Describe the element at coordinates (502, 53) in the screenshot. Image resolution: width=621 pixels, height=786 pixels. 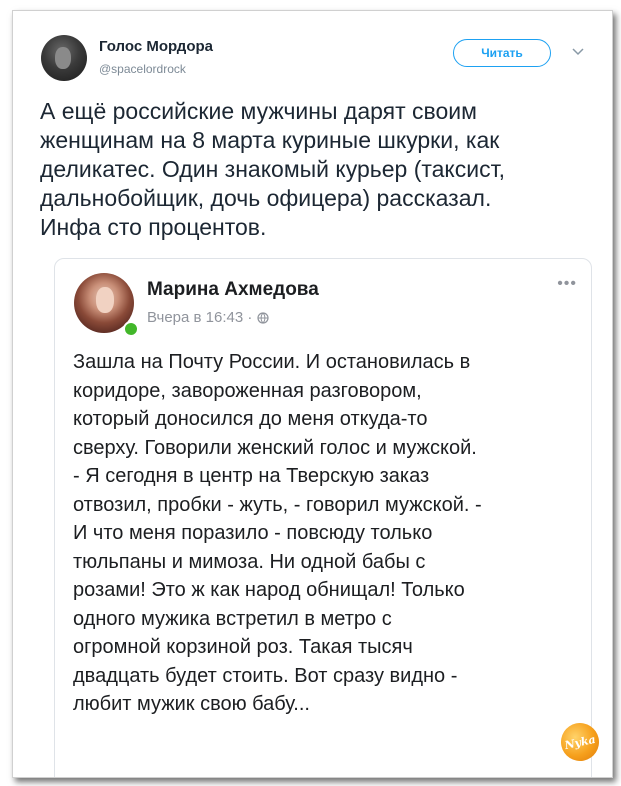
I see `follow-button: Читать` at that location.